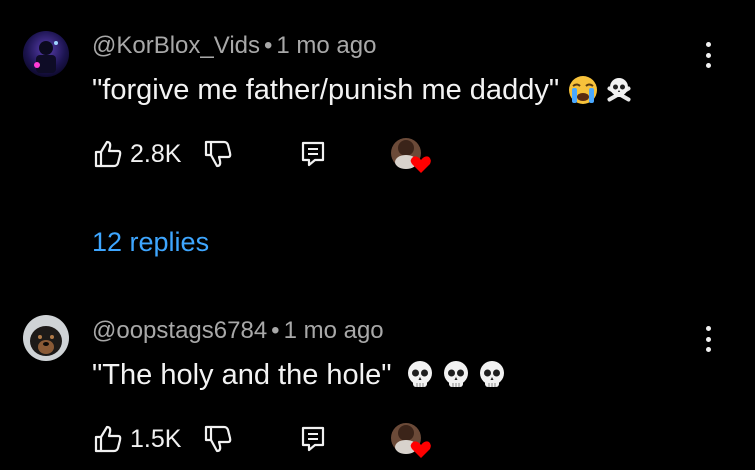 This screenshot has height=470, width=755. What do you see at coordinates (583, 90) in the screenshot?
I see `crying-face-emoji` at bounding box center [583, 90].